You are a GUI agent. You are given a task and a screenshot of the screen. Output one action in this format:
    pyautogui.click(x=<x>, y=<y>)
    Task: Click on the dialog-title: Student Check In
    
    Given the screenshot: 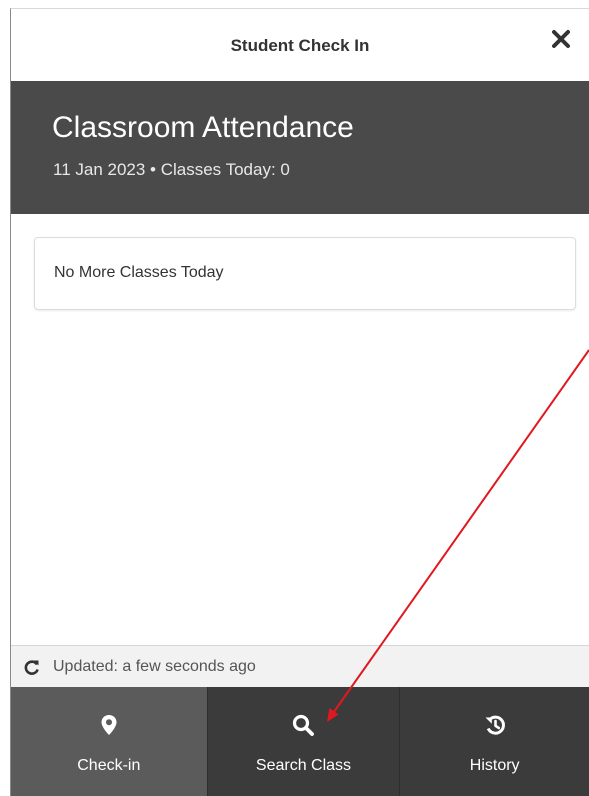 What is the action you would take?
    pyautogui.click(x=300, y=45)
    